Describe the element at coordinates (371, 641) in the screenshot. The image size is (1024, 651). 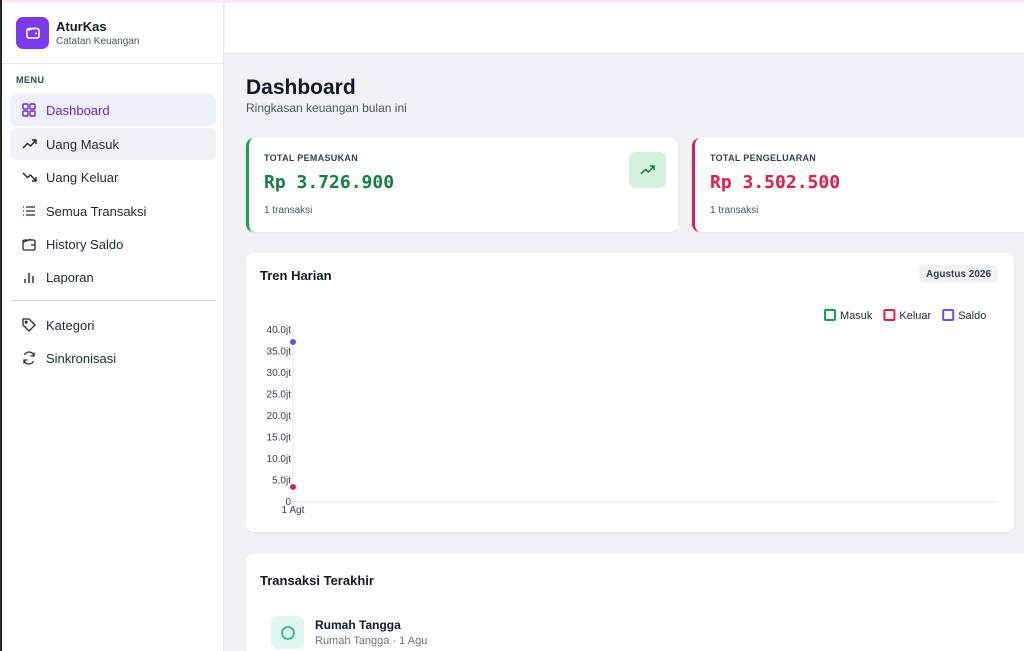
I see `transaction-meta: Rumah Tangga · 1 Agu` at that location.